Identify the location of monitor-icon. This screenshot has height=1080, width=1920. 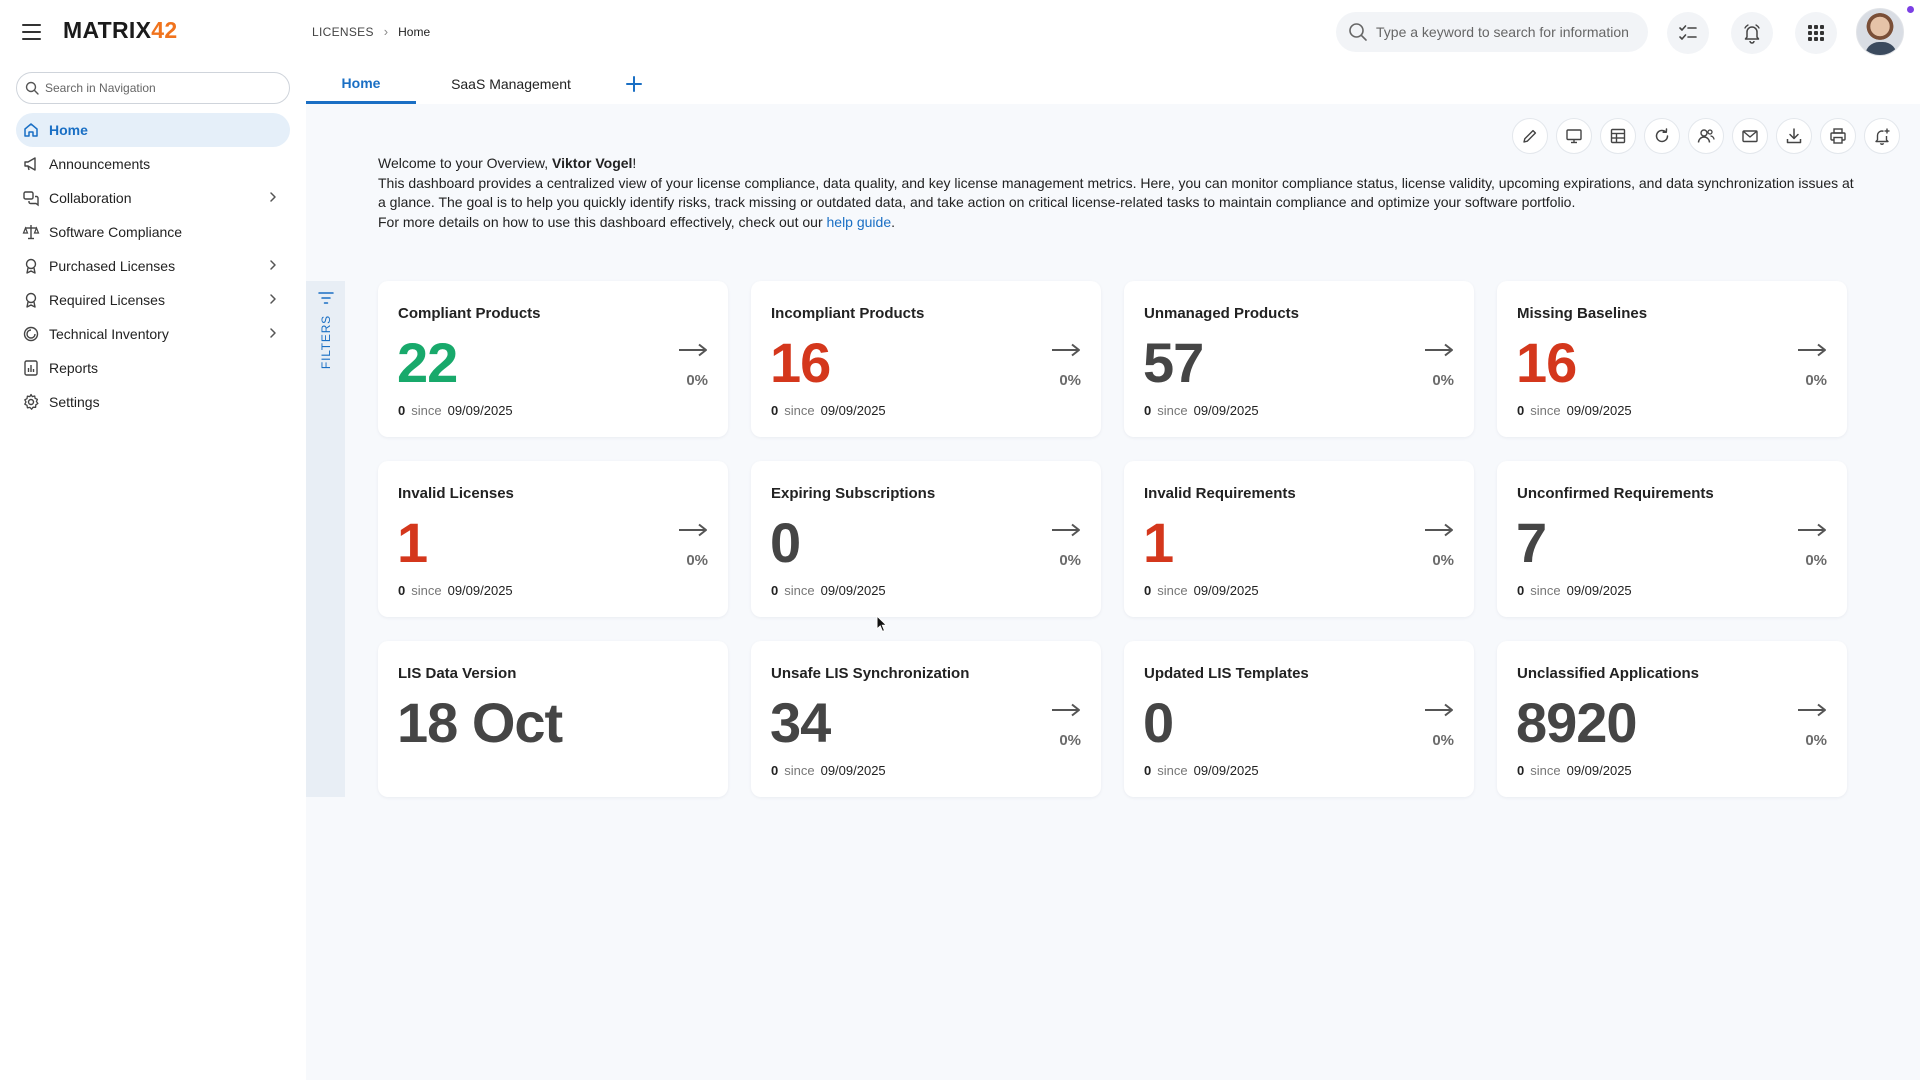
(1574, 136).